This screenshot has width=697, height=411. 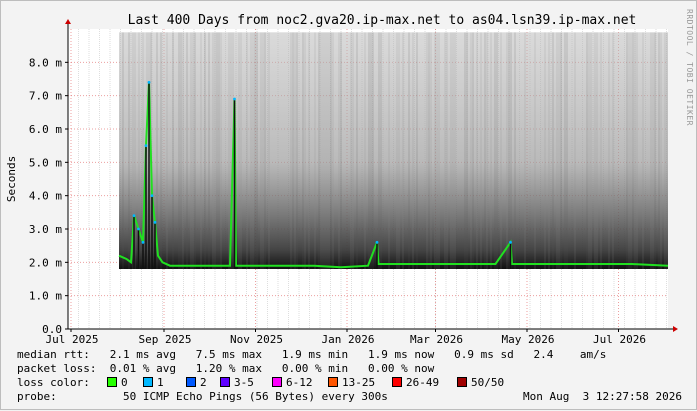 What do you see at coordinates (45, 196) in the screenshot?
I see `y-tick-label: 4.0 m` at bounding box center [45, 196].